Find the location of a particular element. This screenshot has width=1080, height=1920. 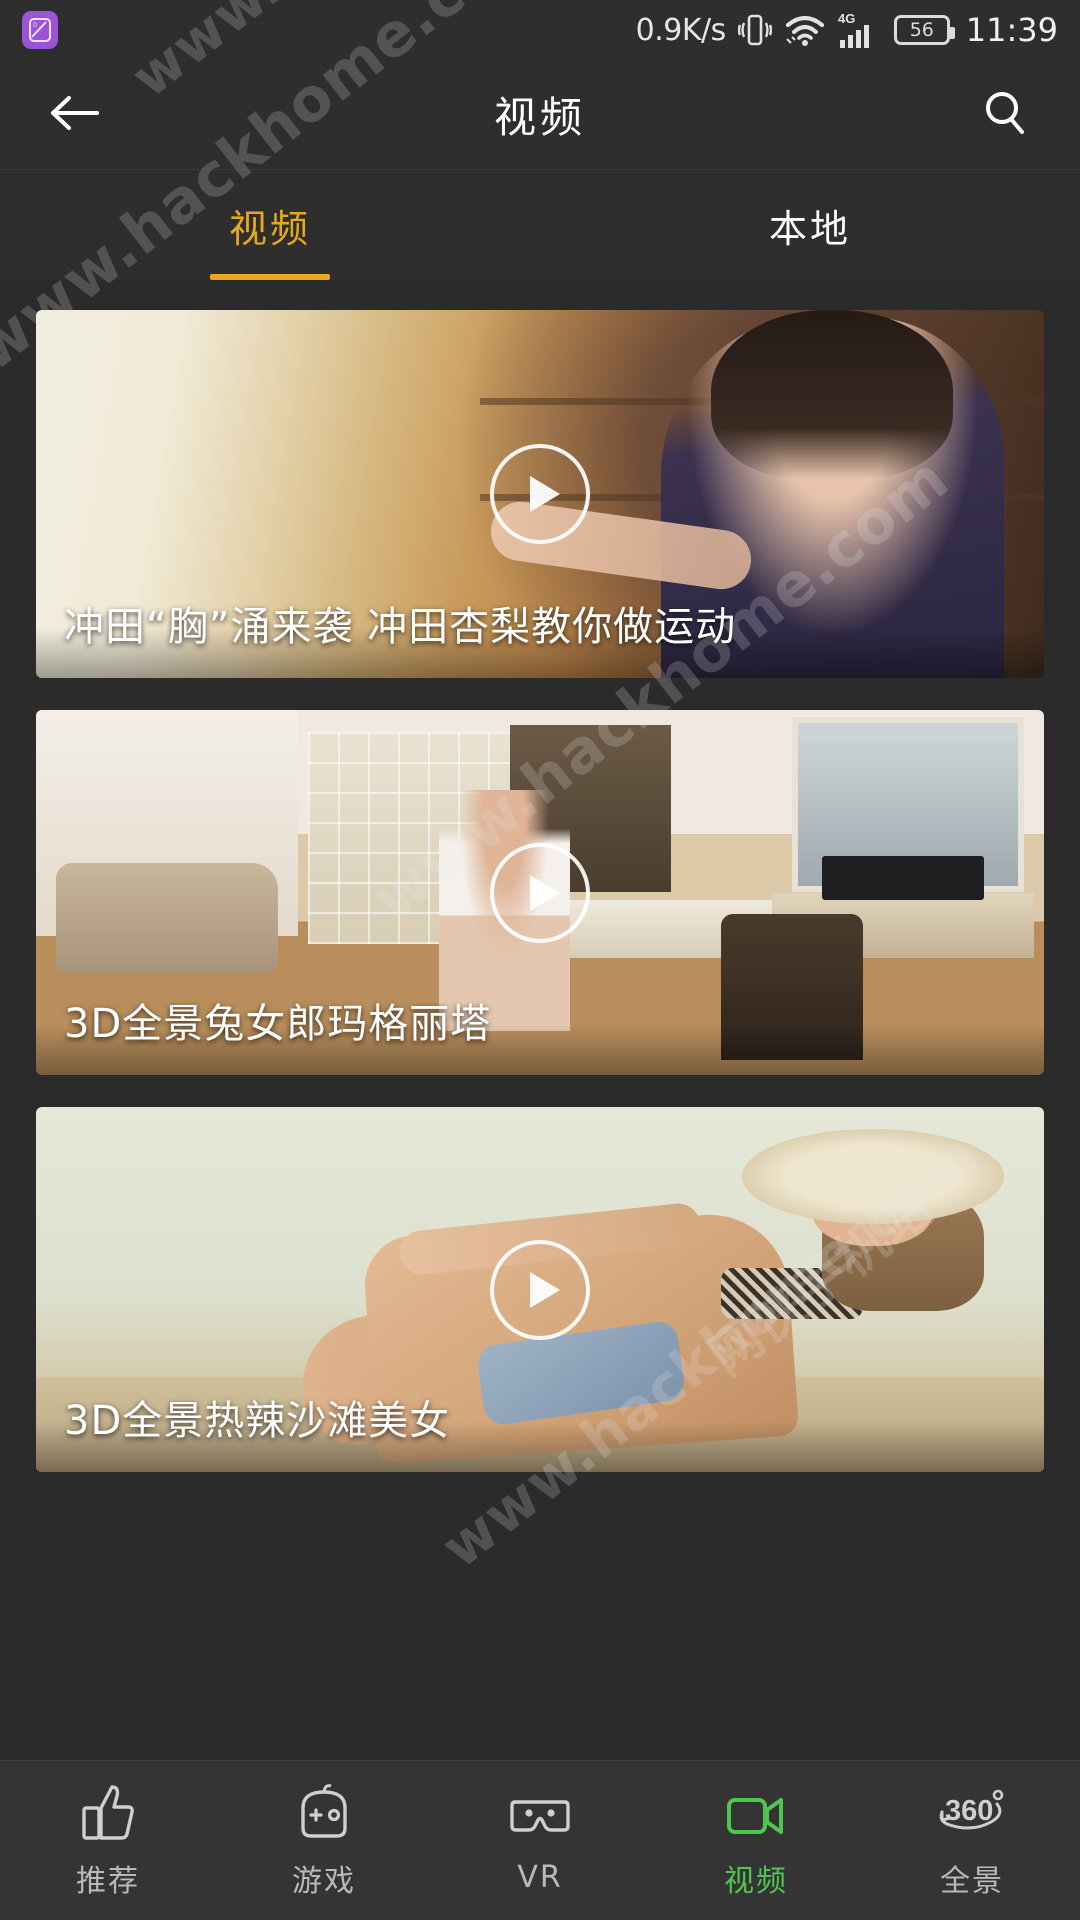

nav-label-video: 视频 is located at coordinates (756, 1881).